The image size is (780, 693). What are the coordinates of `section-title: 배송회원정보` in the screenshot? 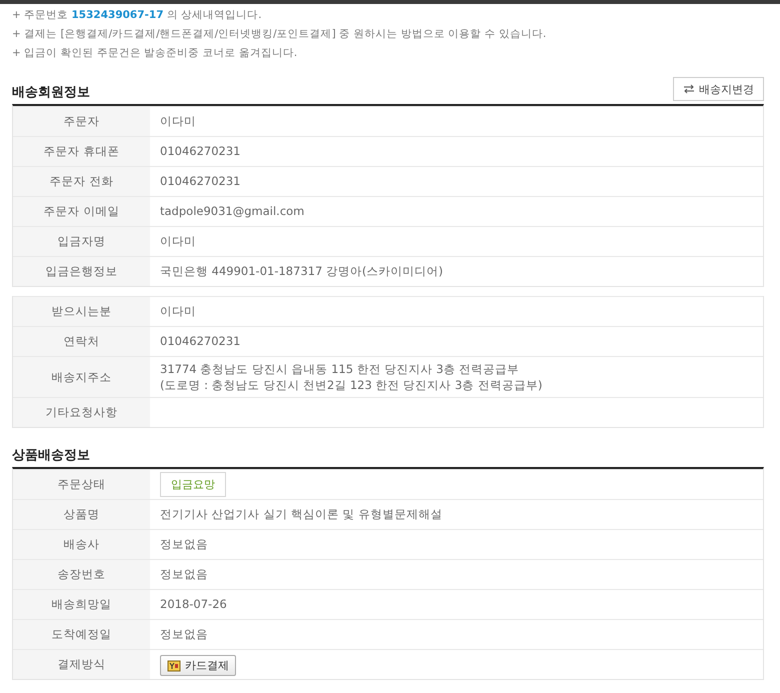 It's located at (51, 92).